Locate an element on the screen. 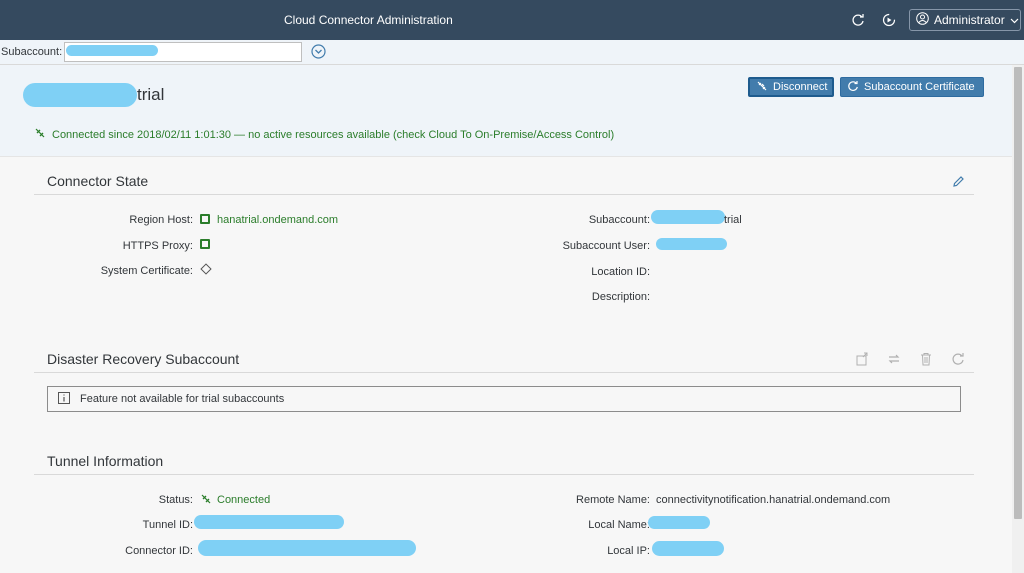  chevron-down-icon is located at coordinates (1014, 20).